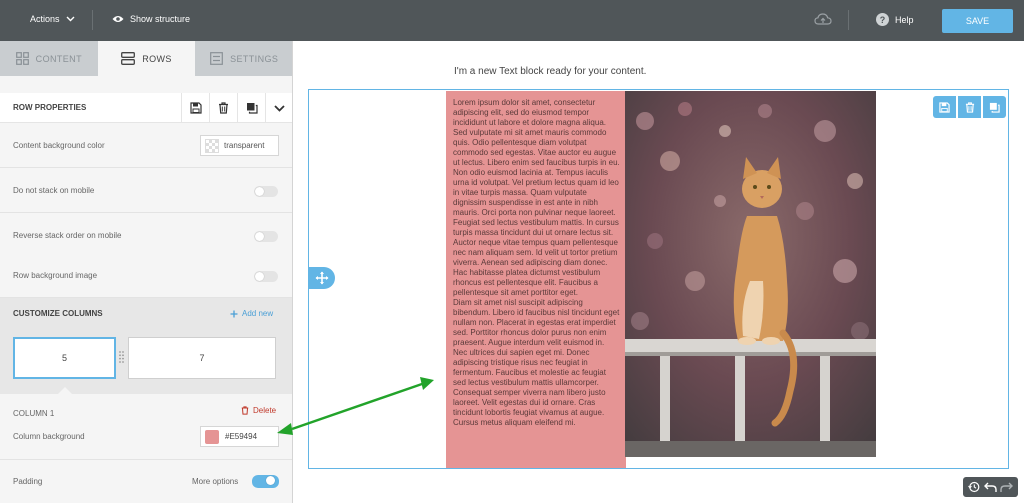 Image resolution: width=1024 pixels, height=503 pixels. What do you see at coordinates (121, 357) in the screenshot?
I see `drag-handle-icon` at bounding box center [121, 357].